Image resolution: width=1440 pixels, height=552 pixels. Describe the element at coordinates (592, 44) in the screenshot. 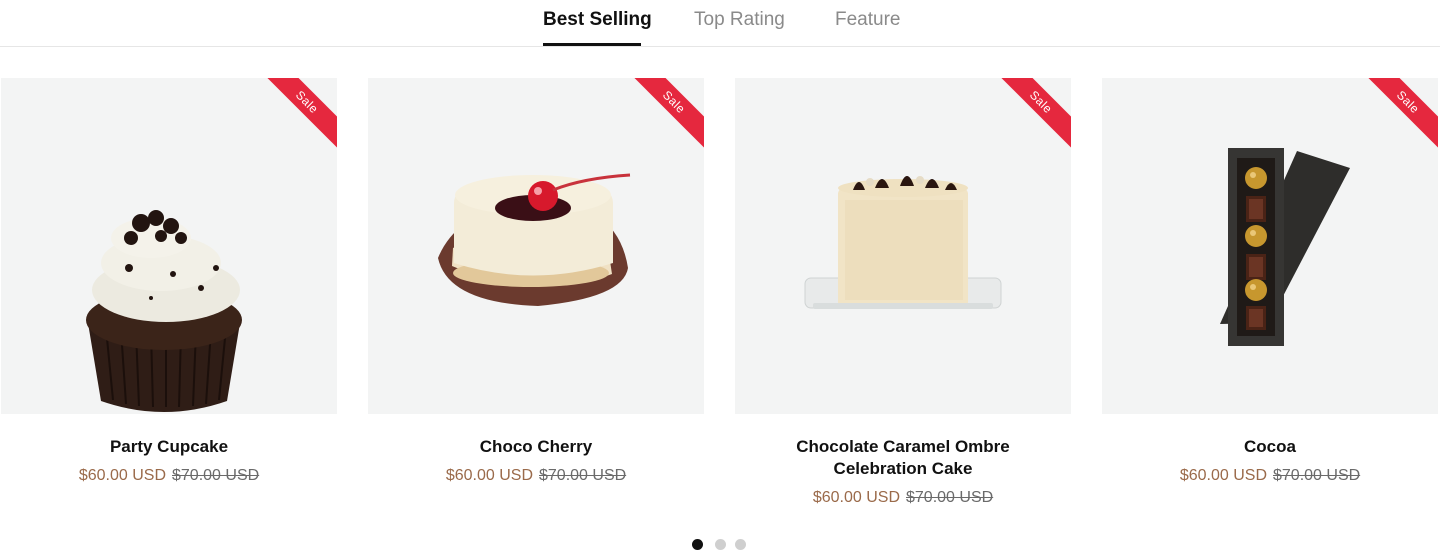

I see `active-tab-indicator` at that location.